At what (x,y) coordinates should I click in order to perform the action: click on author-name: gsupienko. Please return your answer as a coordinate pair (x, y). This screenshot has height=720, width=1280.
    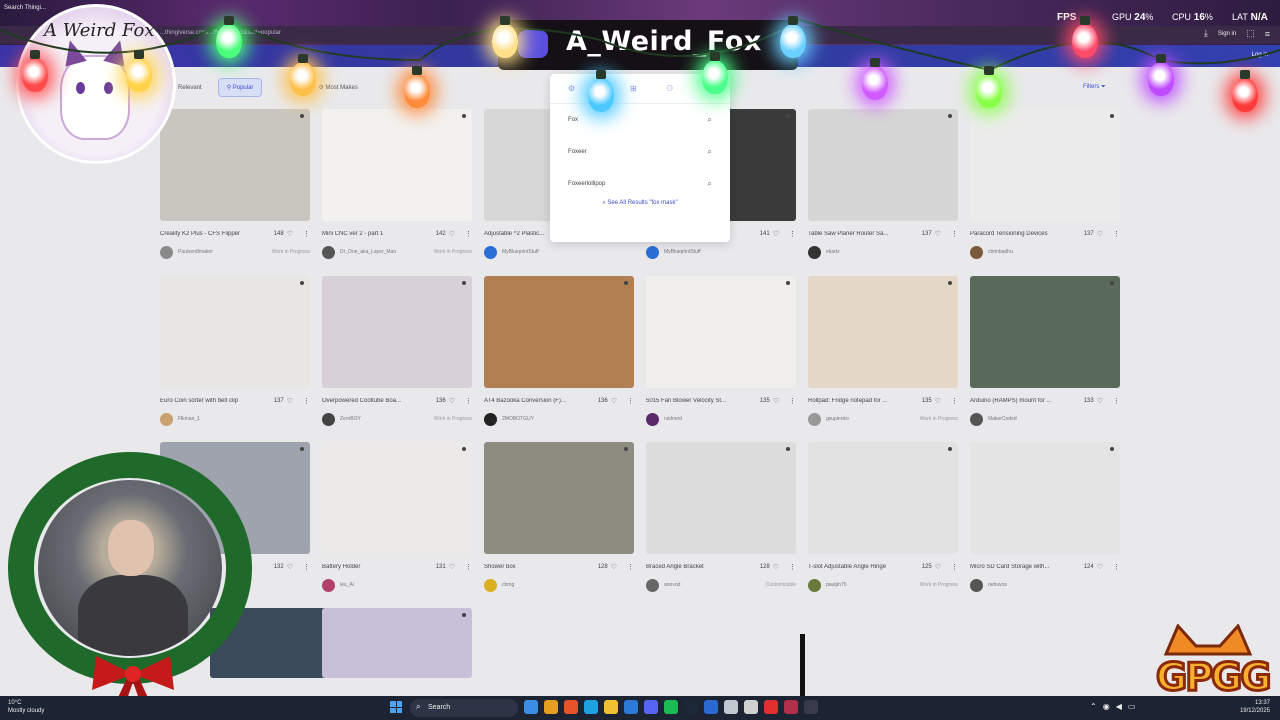
    Looking at the image, I should click on (873, 419).